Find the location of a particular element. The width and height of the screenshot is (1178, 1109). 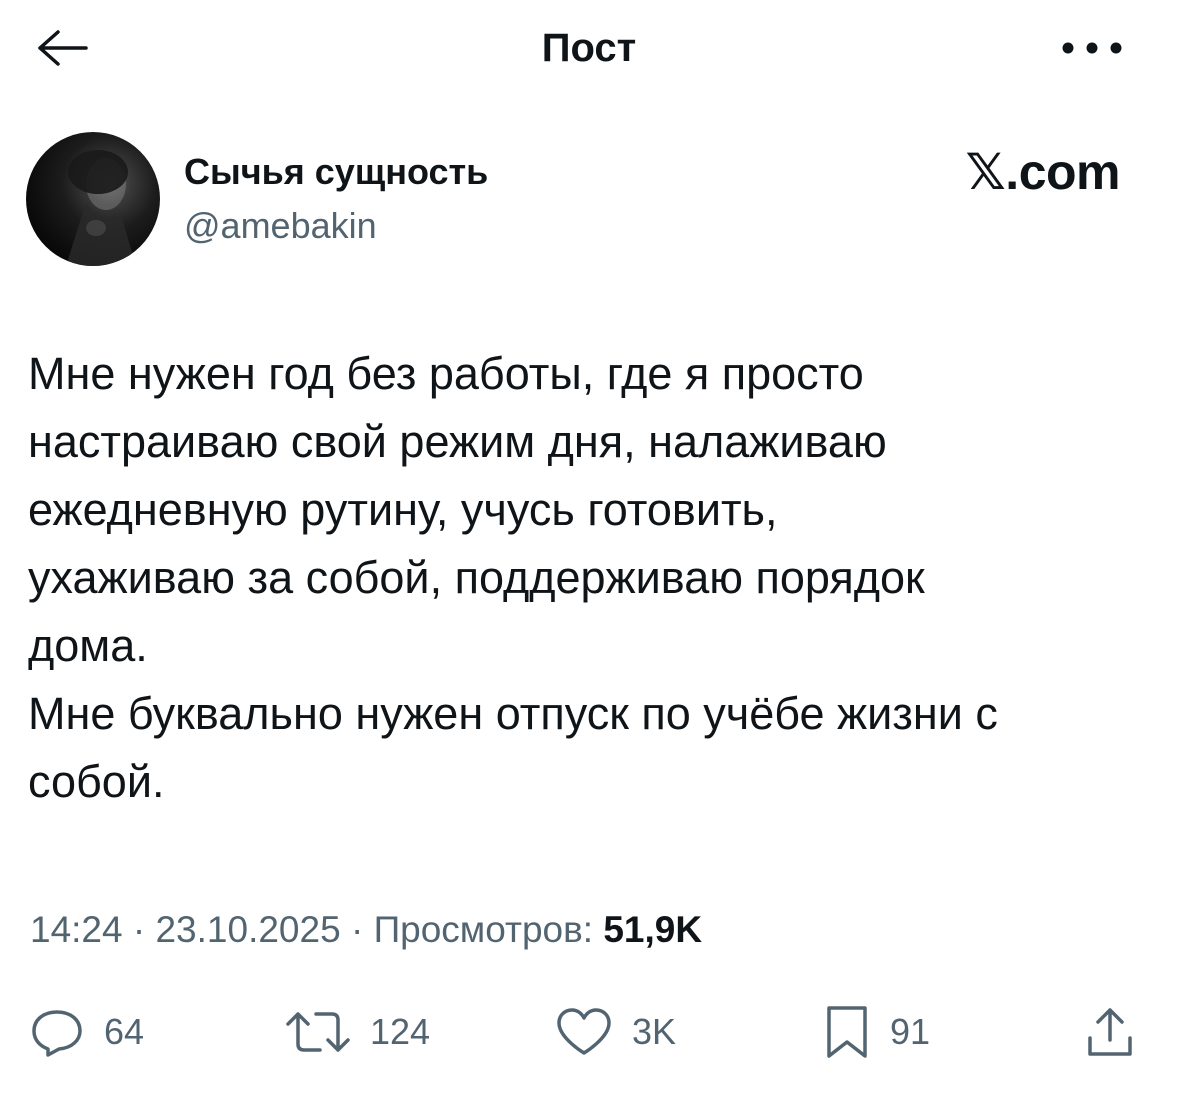

avatar is located at coordinates (93, 199).